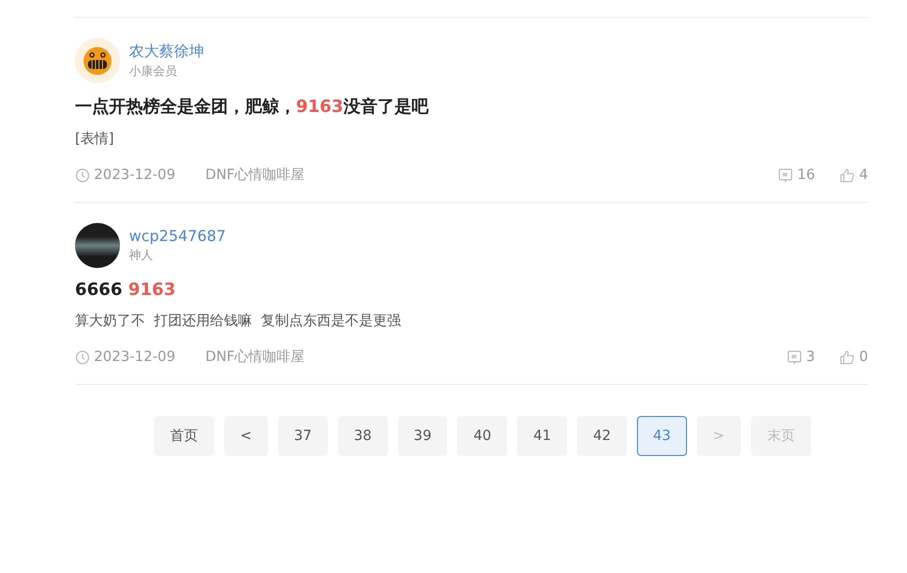 The width and height of the screenshot is (907, 573). Describe the element at coordinates (863, 175) in the screenshot. I see `like-count: 4` at that location.